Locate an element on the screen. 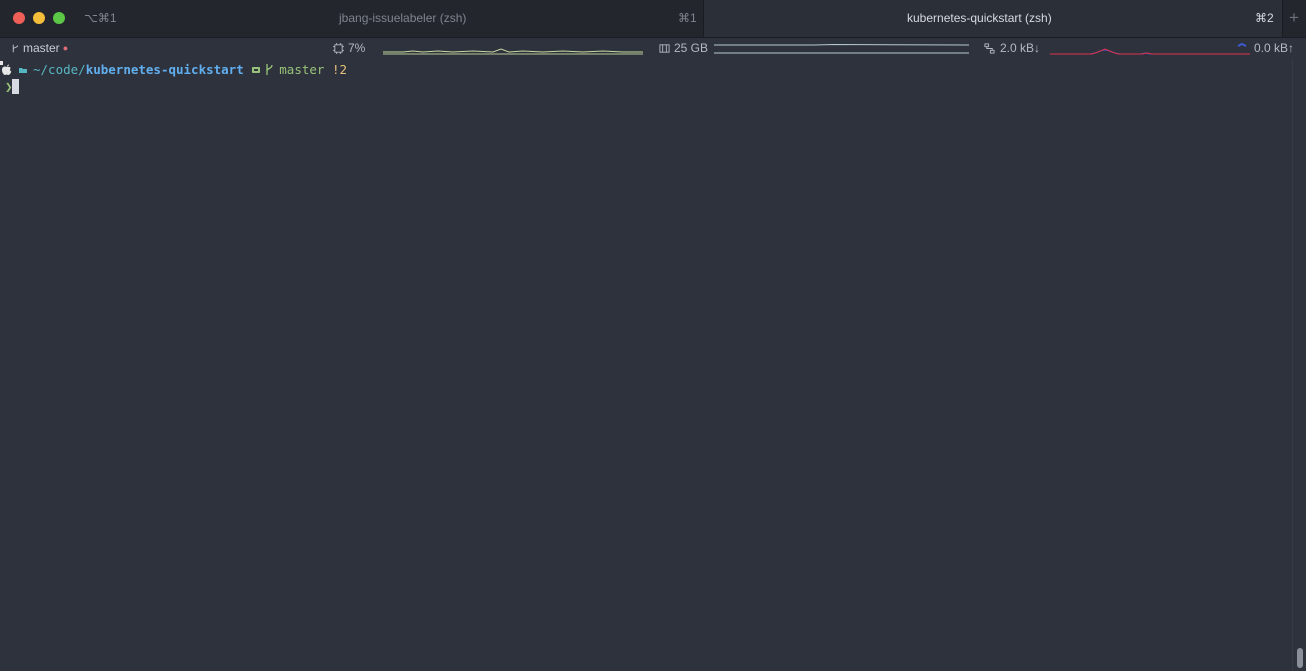  status-memory: 25 GB is located at coordinates (683, 48).